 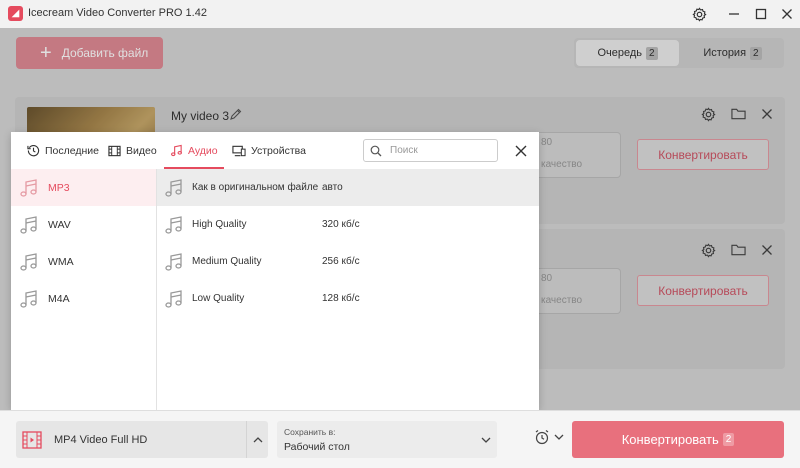 I want to click on convert-all-button: Конвертировать 2, so click(x=678, y=439).